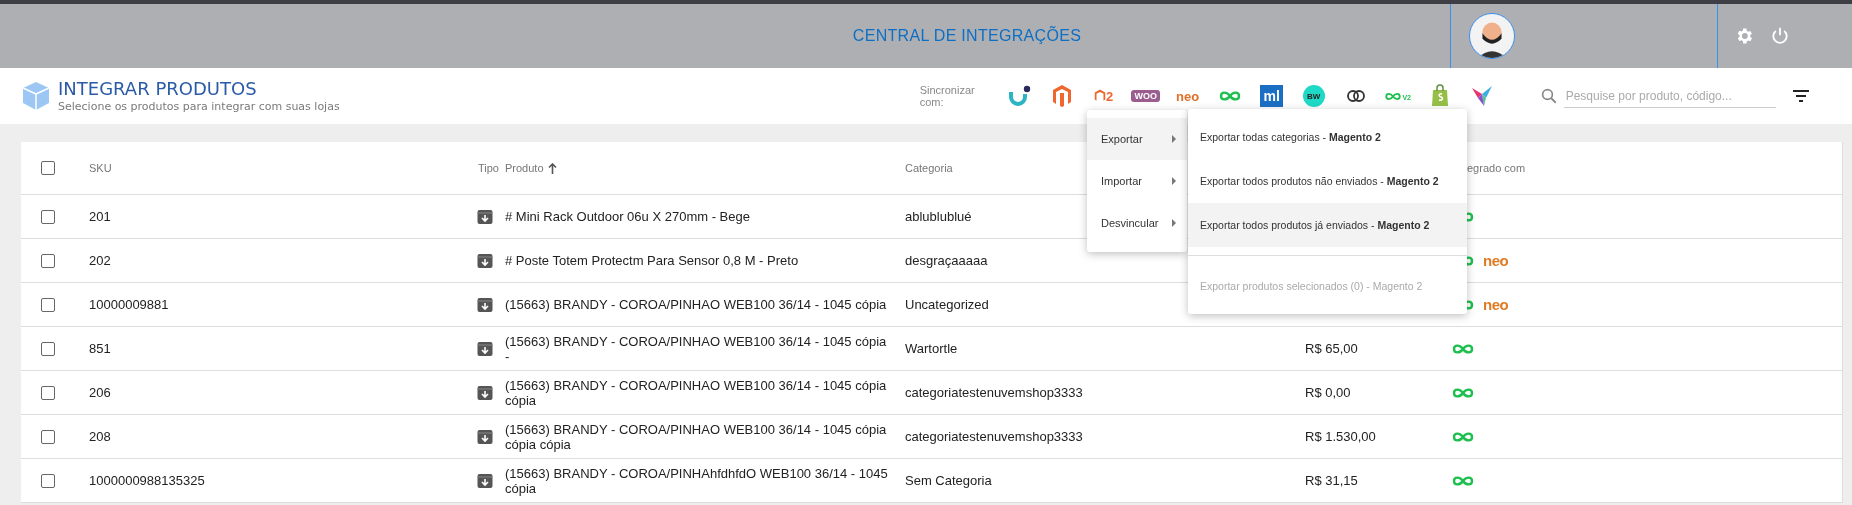 The width and height of the screenshot is (1852, 505). What do you see at coordinates (129, 304) in the screenshot?
I see `sku-text: 10000009881` at bounding box center [129, 304].